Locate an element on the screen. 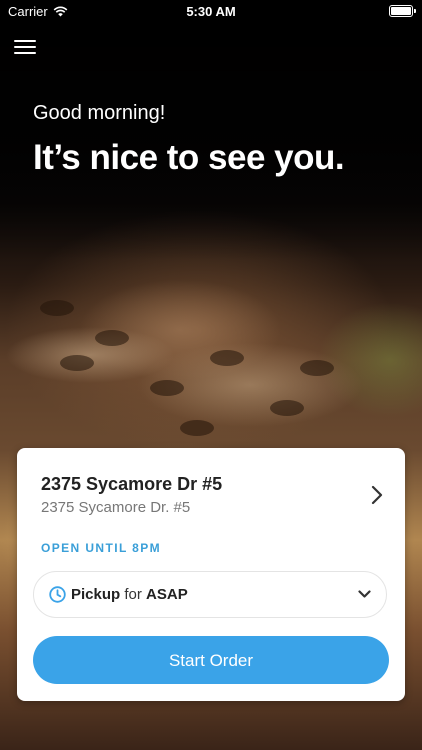  chevron-right-icon is located at coordinates (377, 495).